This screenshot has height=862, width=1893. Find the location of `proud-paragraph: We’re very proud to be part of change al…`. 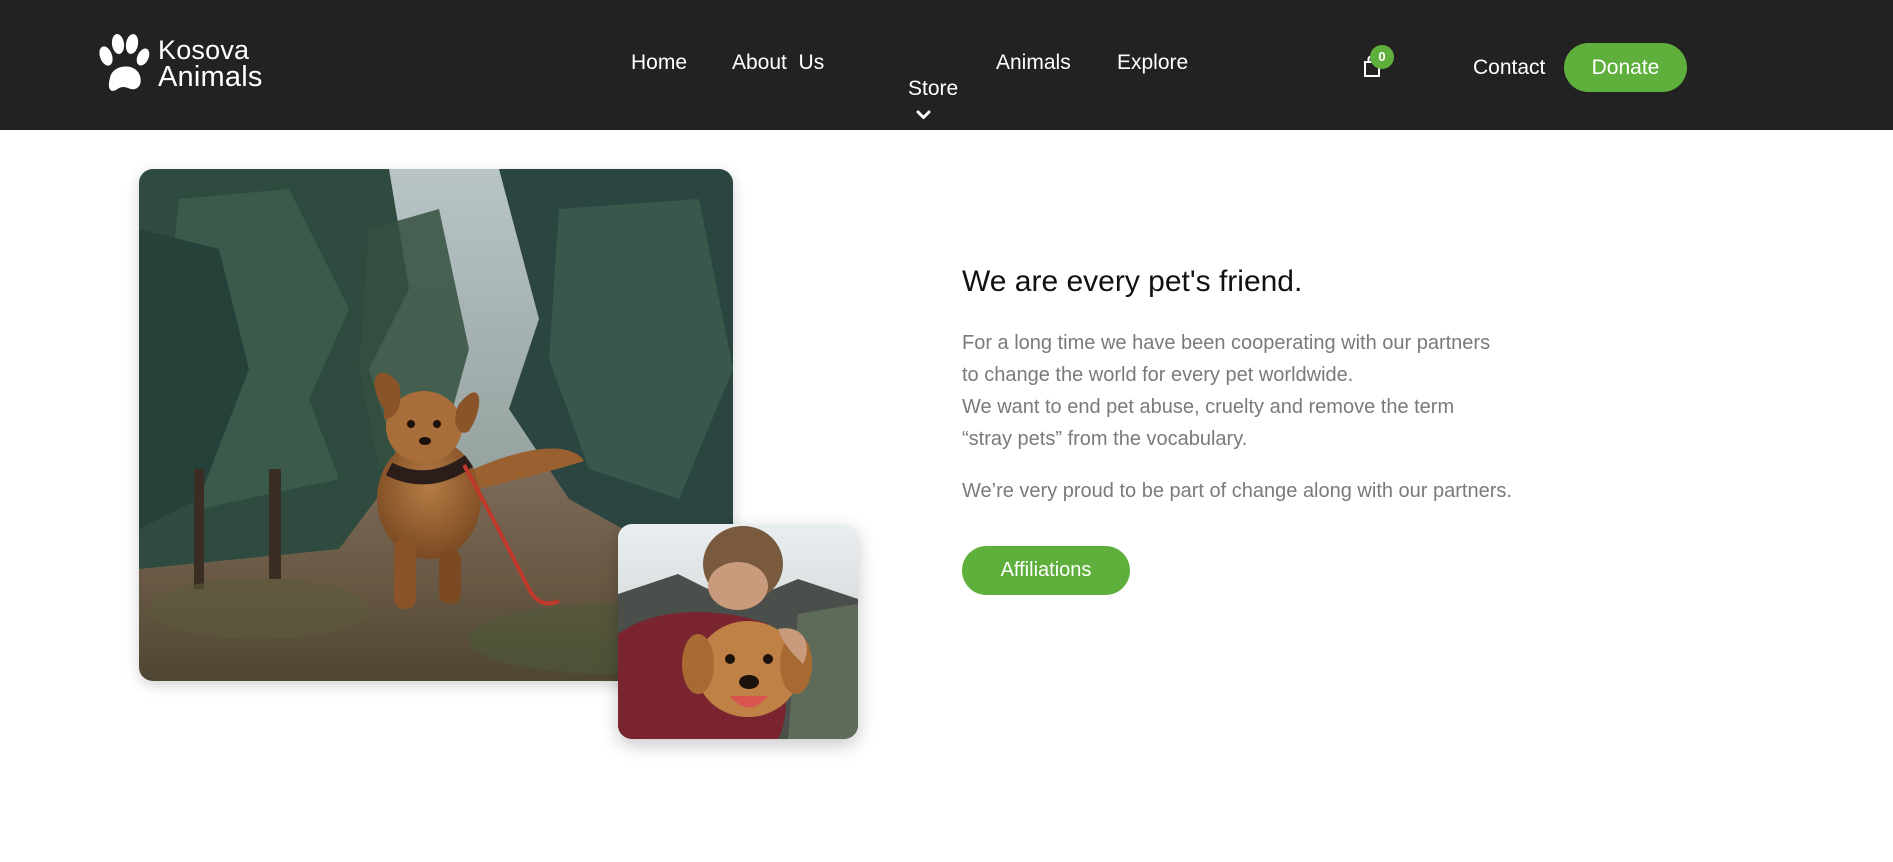

proud-paragraph: We’re very proud to be part of change al… is located at coordinates (1237, 491).